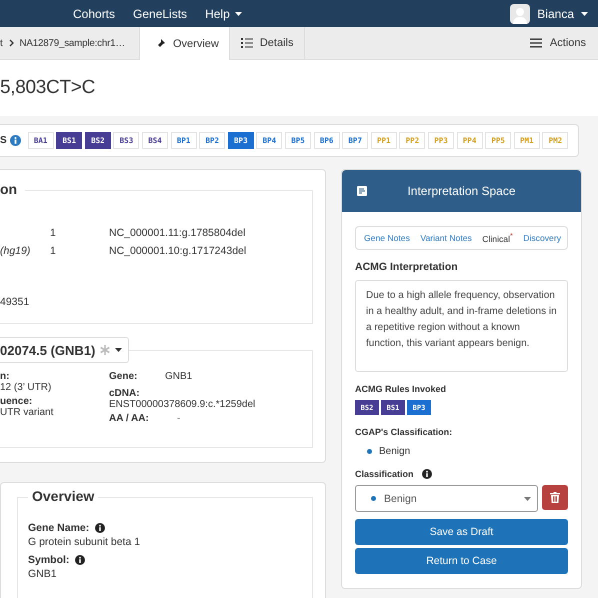 This screenshot has height=598, width=598. What do you see at coordinates (561, 43) in the screenshot?
I see `actions-button: Actions` at bounding box center [561, 43].